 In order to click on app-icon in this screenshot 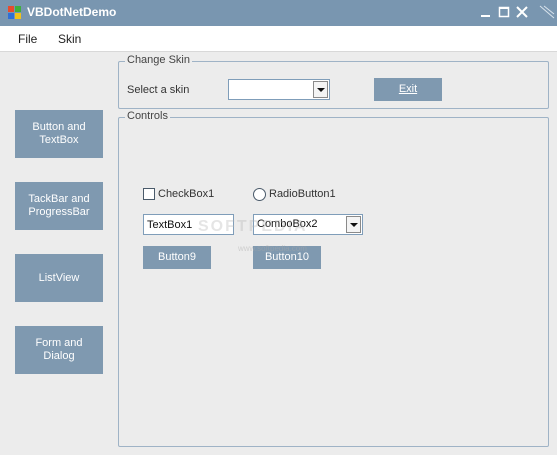, I will do `click(14, 12)`.